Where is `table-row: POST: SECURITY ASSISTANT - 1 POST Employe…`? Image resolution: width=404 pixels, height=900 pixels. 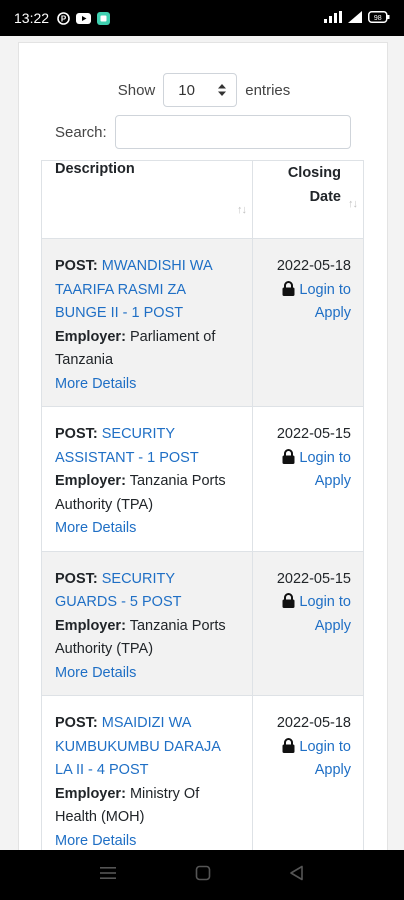 table-row: POST: SECURITY ASSISTANT - 1 POST Employe… is located at coordinates (202, 479).